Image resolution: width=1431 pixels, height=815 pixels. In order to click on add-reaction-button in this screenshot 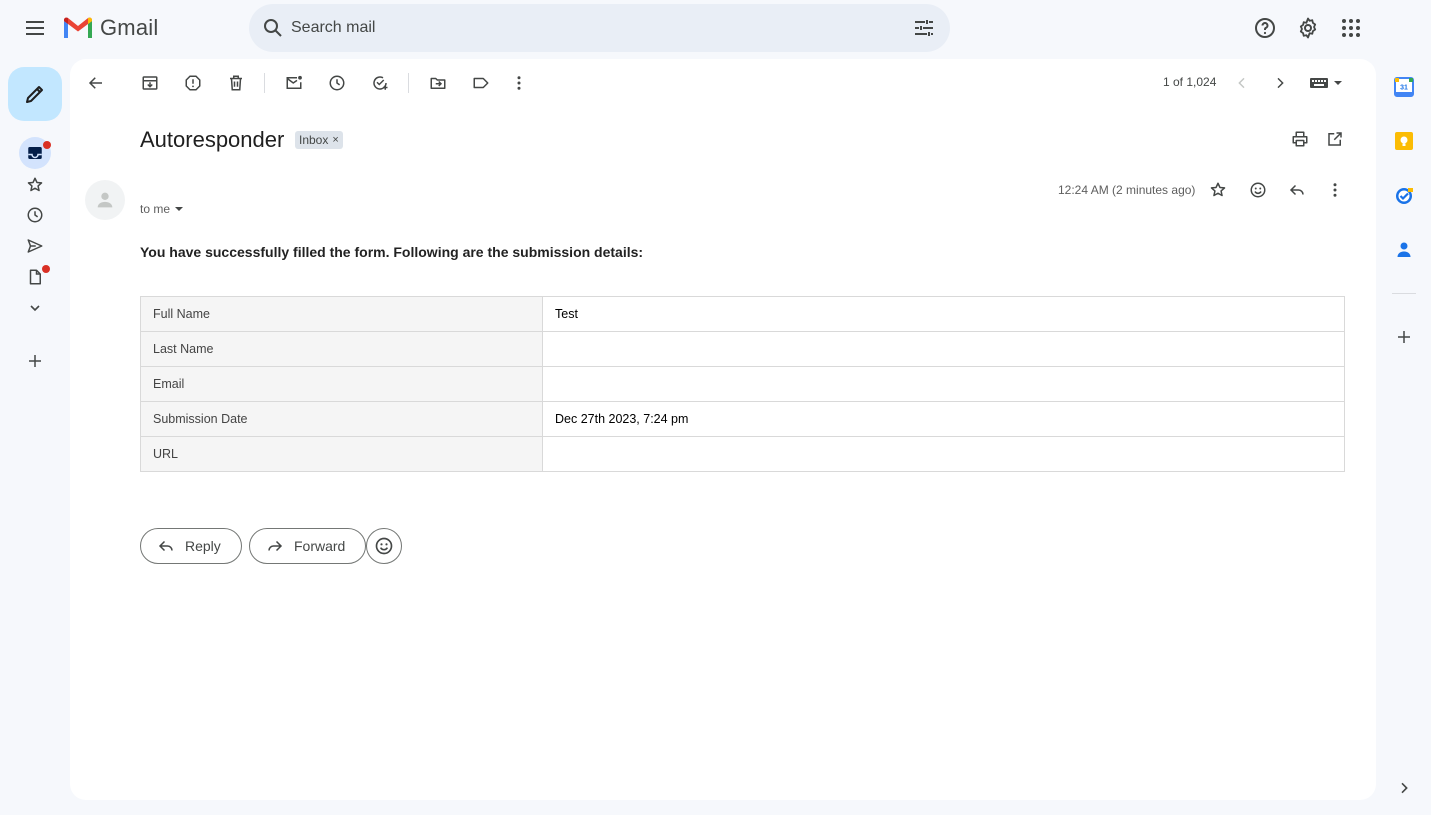, I will do `click(1258, 190)`.